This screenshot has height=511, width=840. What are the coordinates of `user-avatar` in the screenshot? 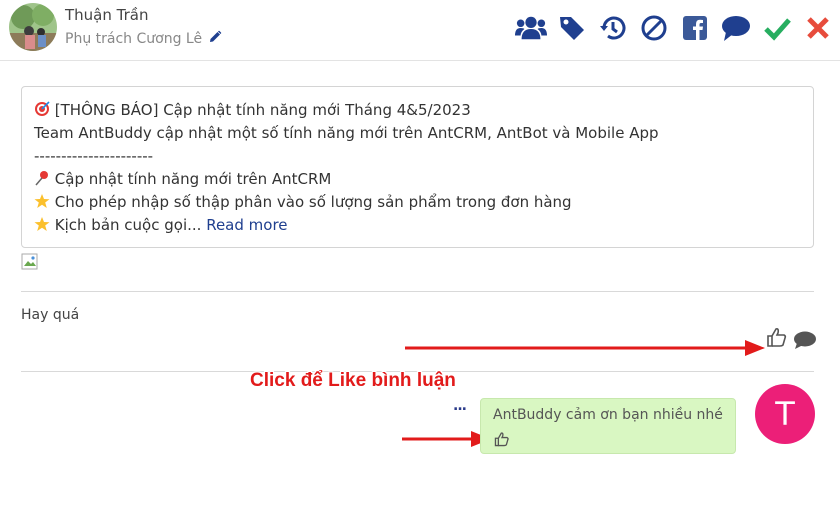 It's located at (33, 27).